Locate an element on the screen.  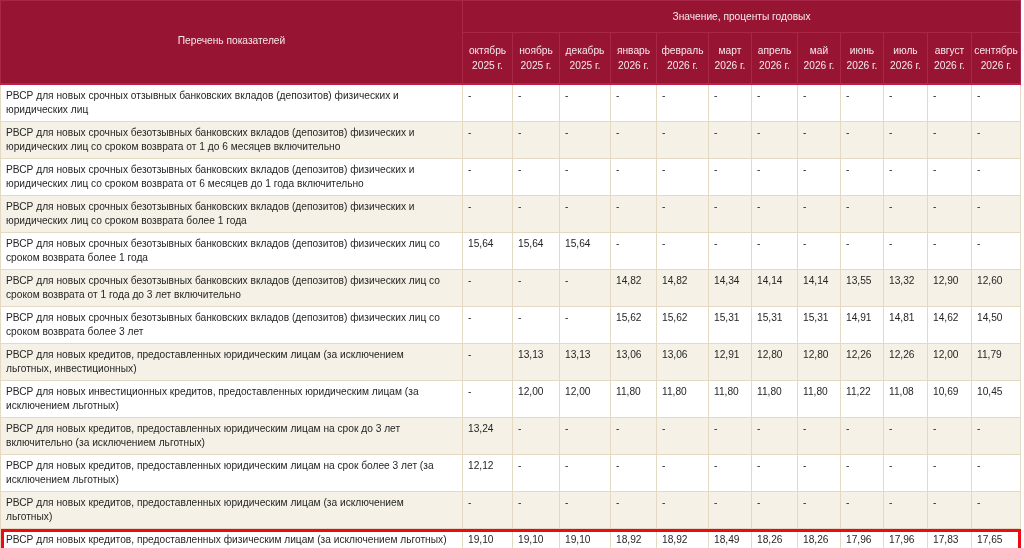
table-cell: 14,62 is located at coordinates (949, 325).